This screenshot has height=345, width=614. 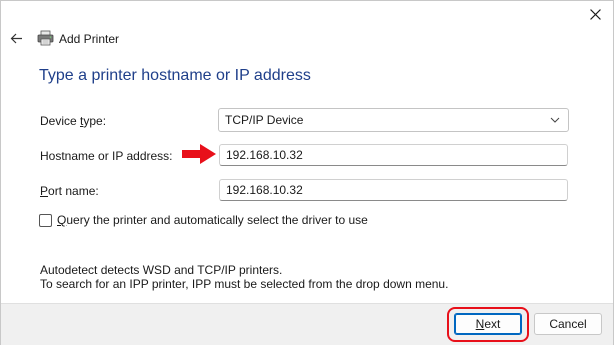 I want to click on close-button, so click(x=595, y=14).